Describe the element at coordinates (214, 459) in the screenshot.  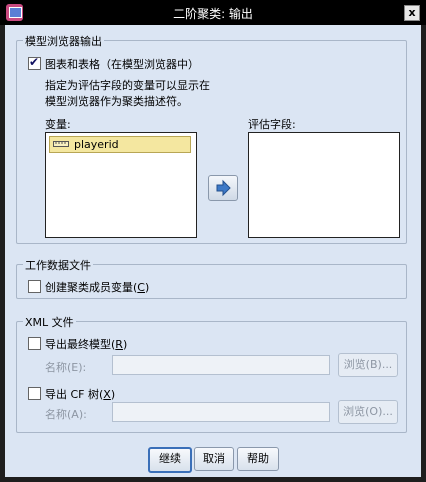
I see `cancel-button: 取消` at that location.